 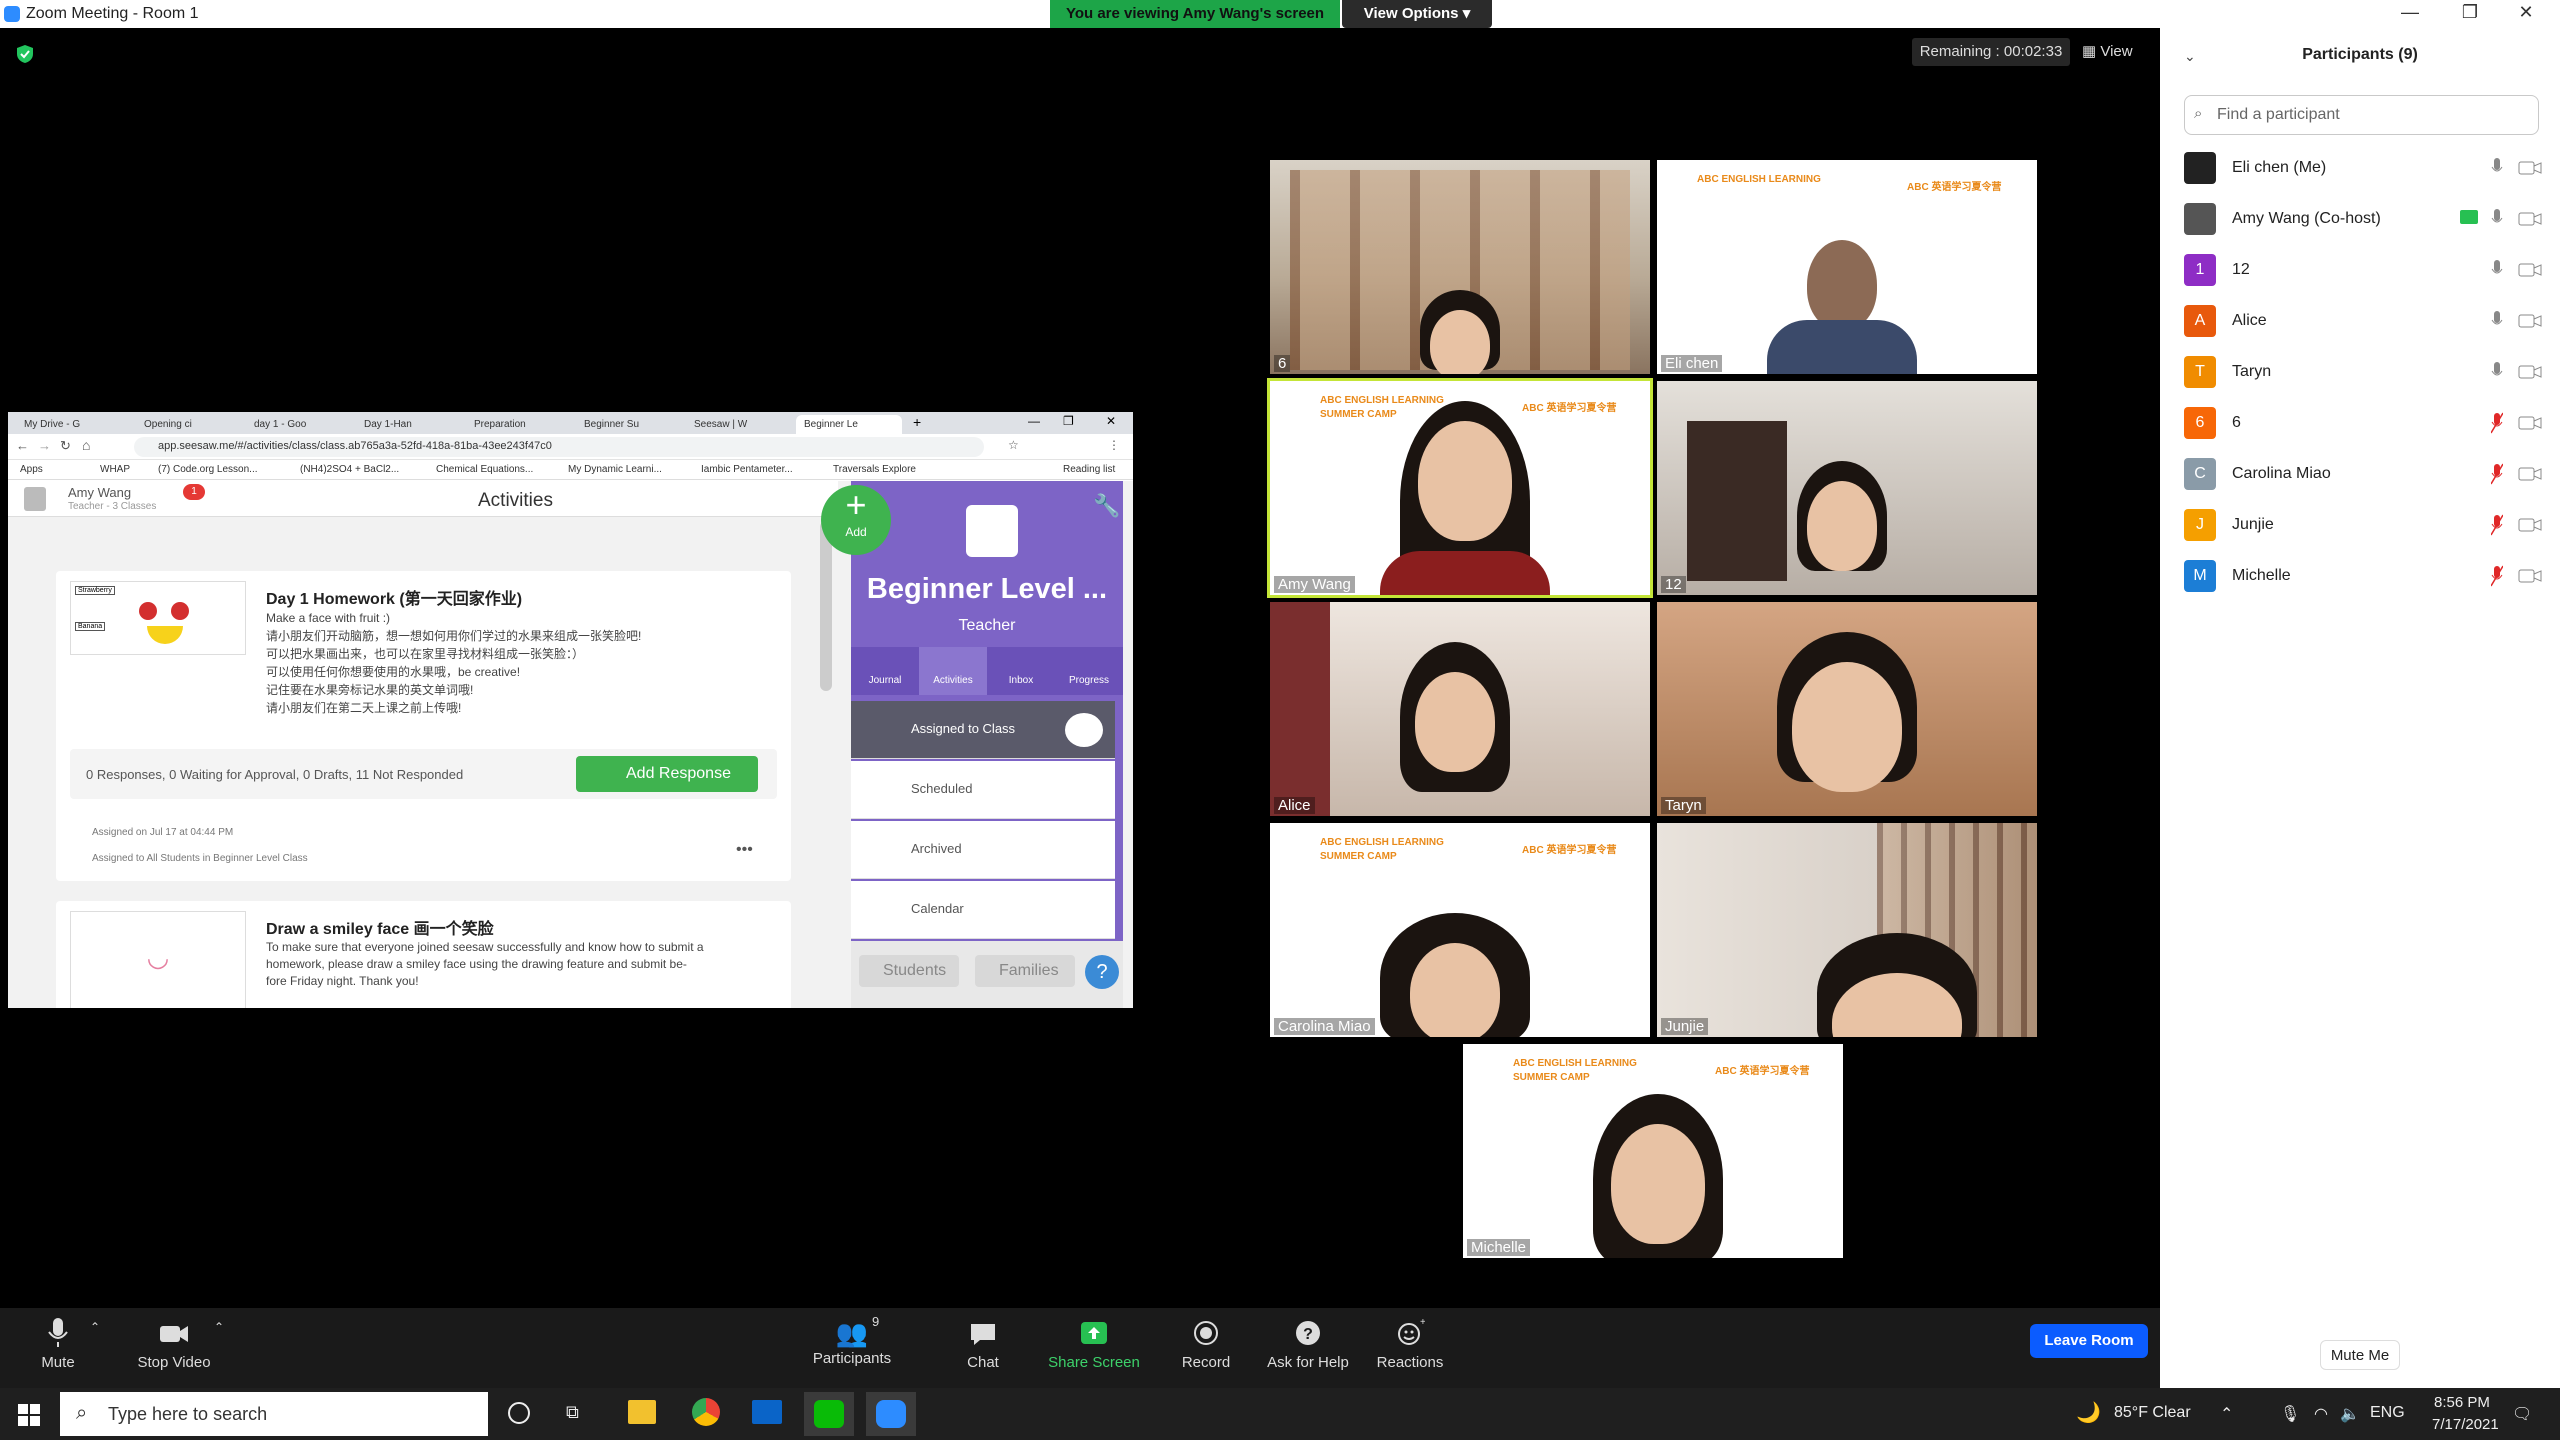 I want to click on tray-overflow-icon: ⌃, so click(x=2226, y=1414).